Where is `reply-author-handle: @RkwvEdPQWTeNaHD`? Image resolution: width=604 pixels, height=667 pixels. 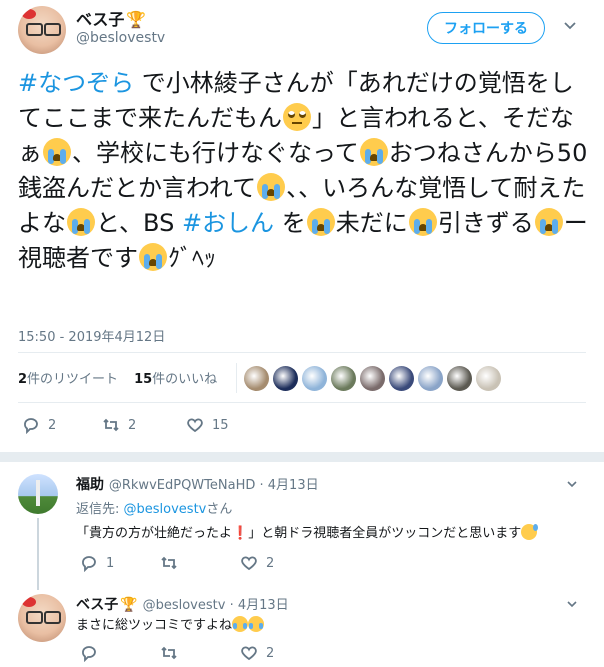 reply-author-handle: @RkwvEdPQWTeNaHD is located at coordinates (182, 485).